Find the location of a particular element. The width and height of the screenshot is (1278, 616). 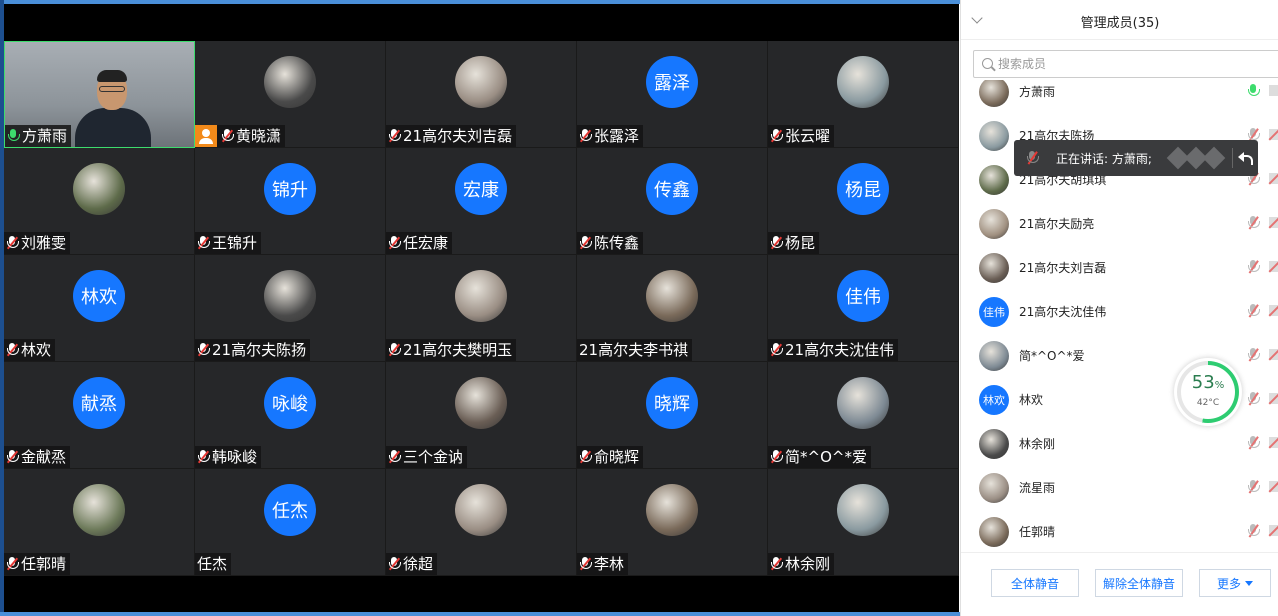

participant-nametag: 任郭晴 is located at coordinates (37, 564).